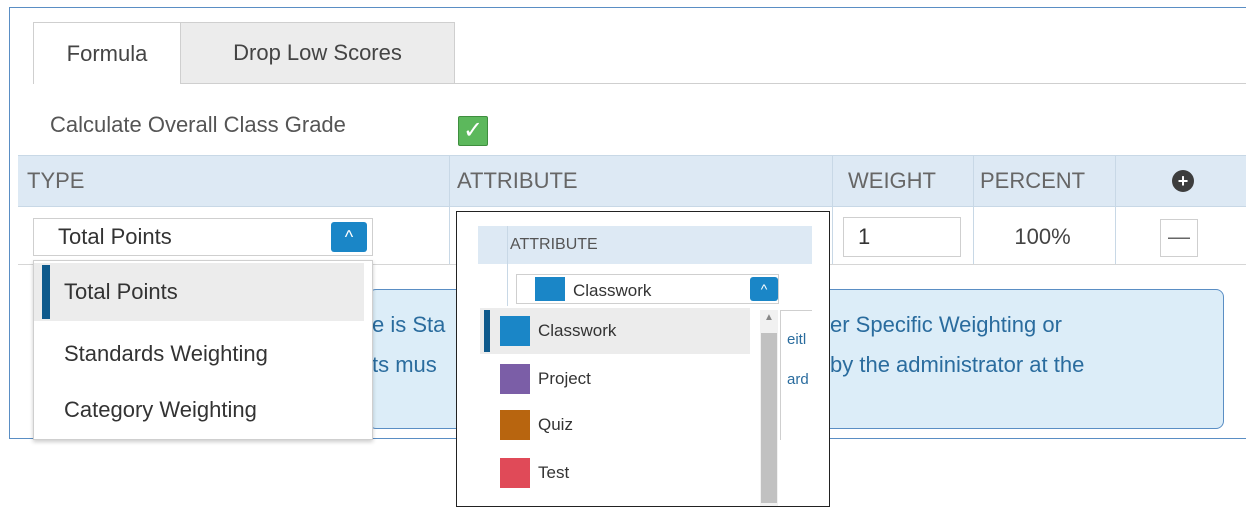 This screenshot has height=507, width=1246. Describe the element at coordinates (892, 180) in the screenshot. I see `header-weight: WEIGHT` at that location.